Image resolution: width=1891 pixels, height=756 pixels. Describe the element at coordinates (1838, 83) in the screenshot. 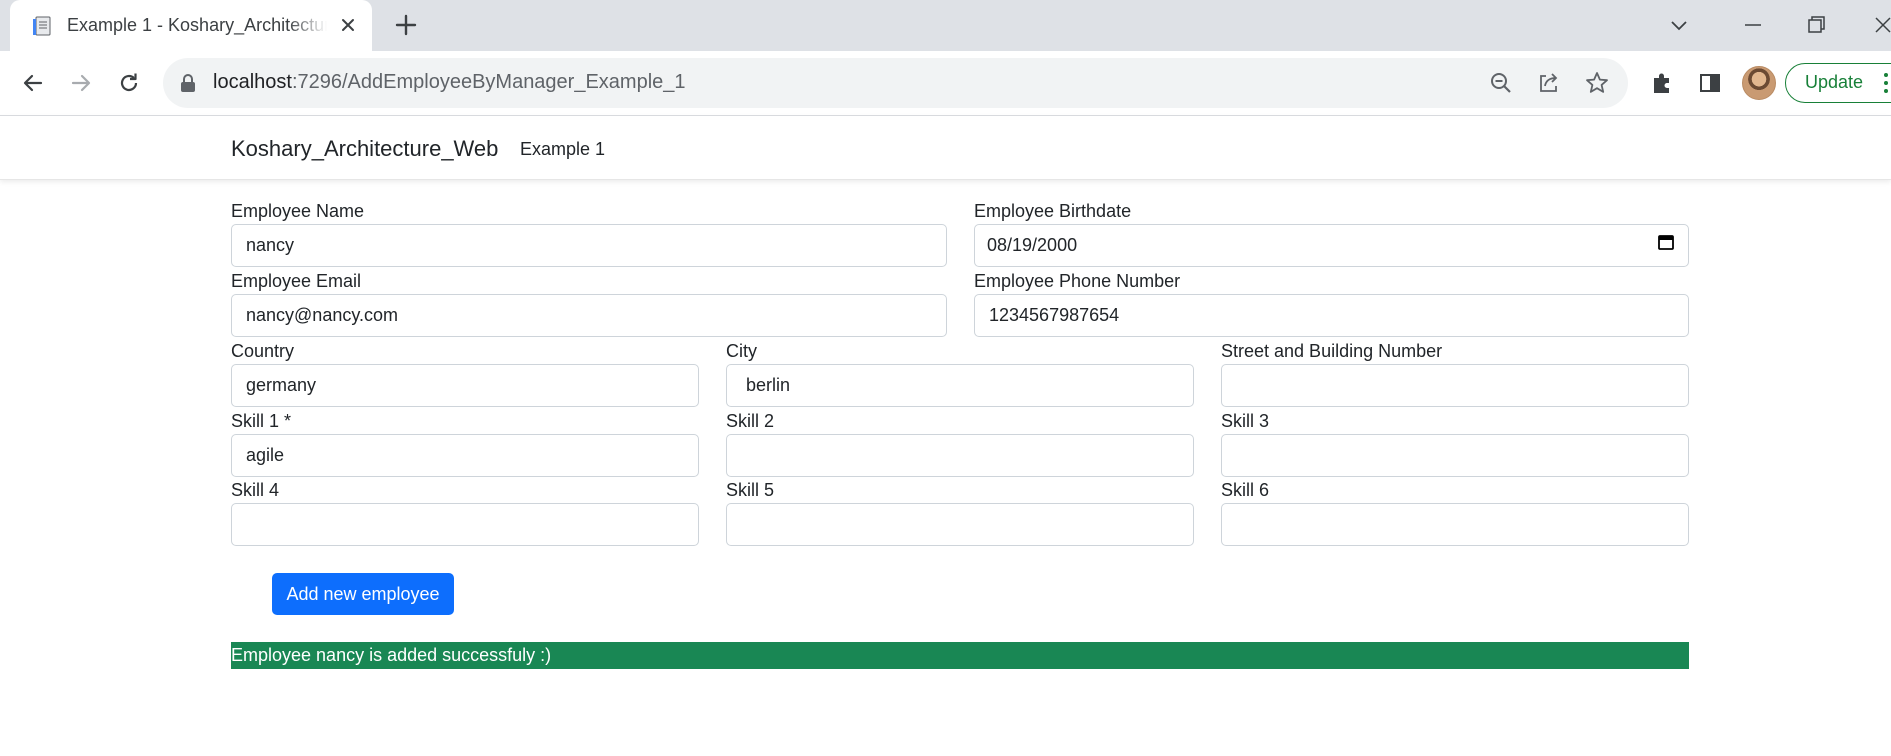

I see `update-button: Update` at that location.